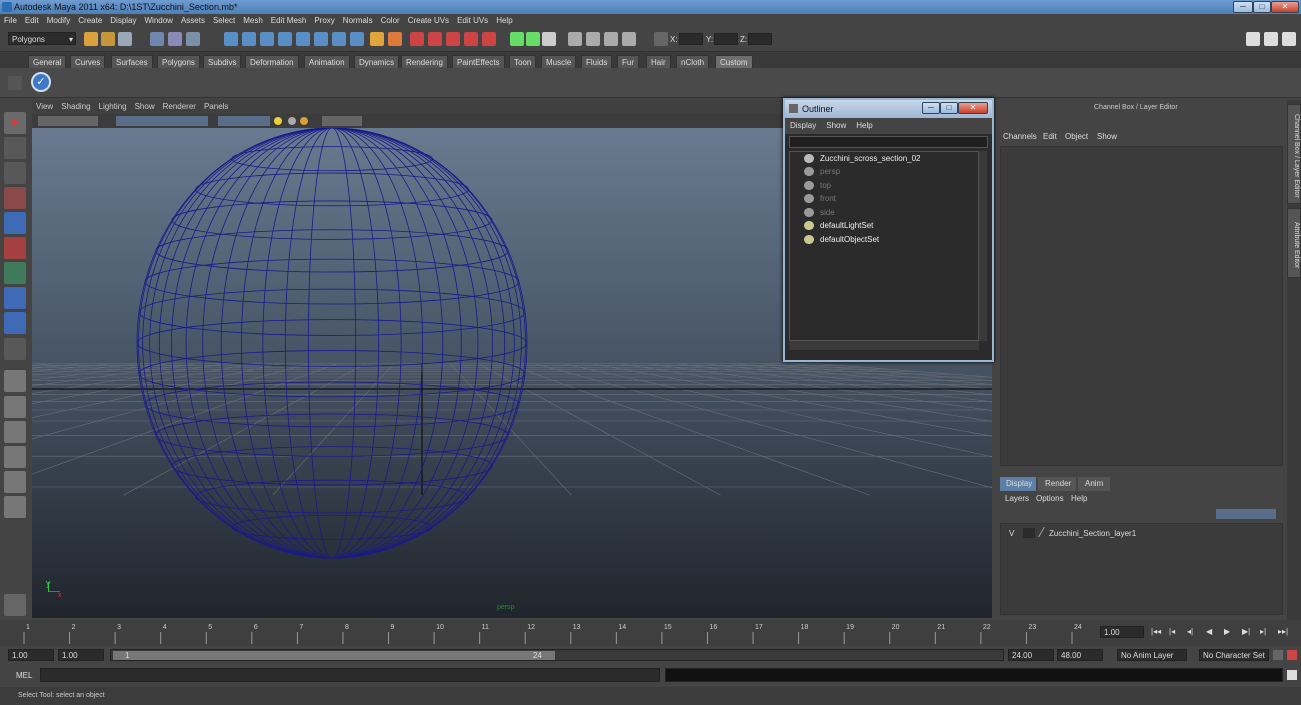 This screenshot has height=705, width=1301. Describe the element at coordinates (734, 61) in the screenshot. I see `shelf-tab-custom: Custom` at that location.